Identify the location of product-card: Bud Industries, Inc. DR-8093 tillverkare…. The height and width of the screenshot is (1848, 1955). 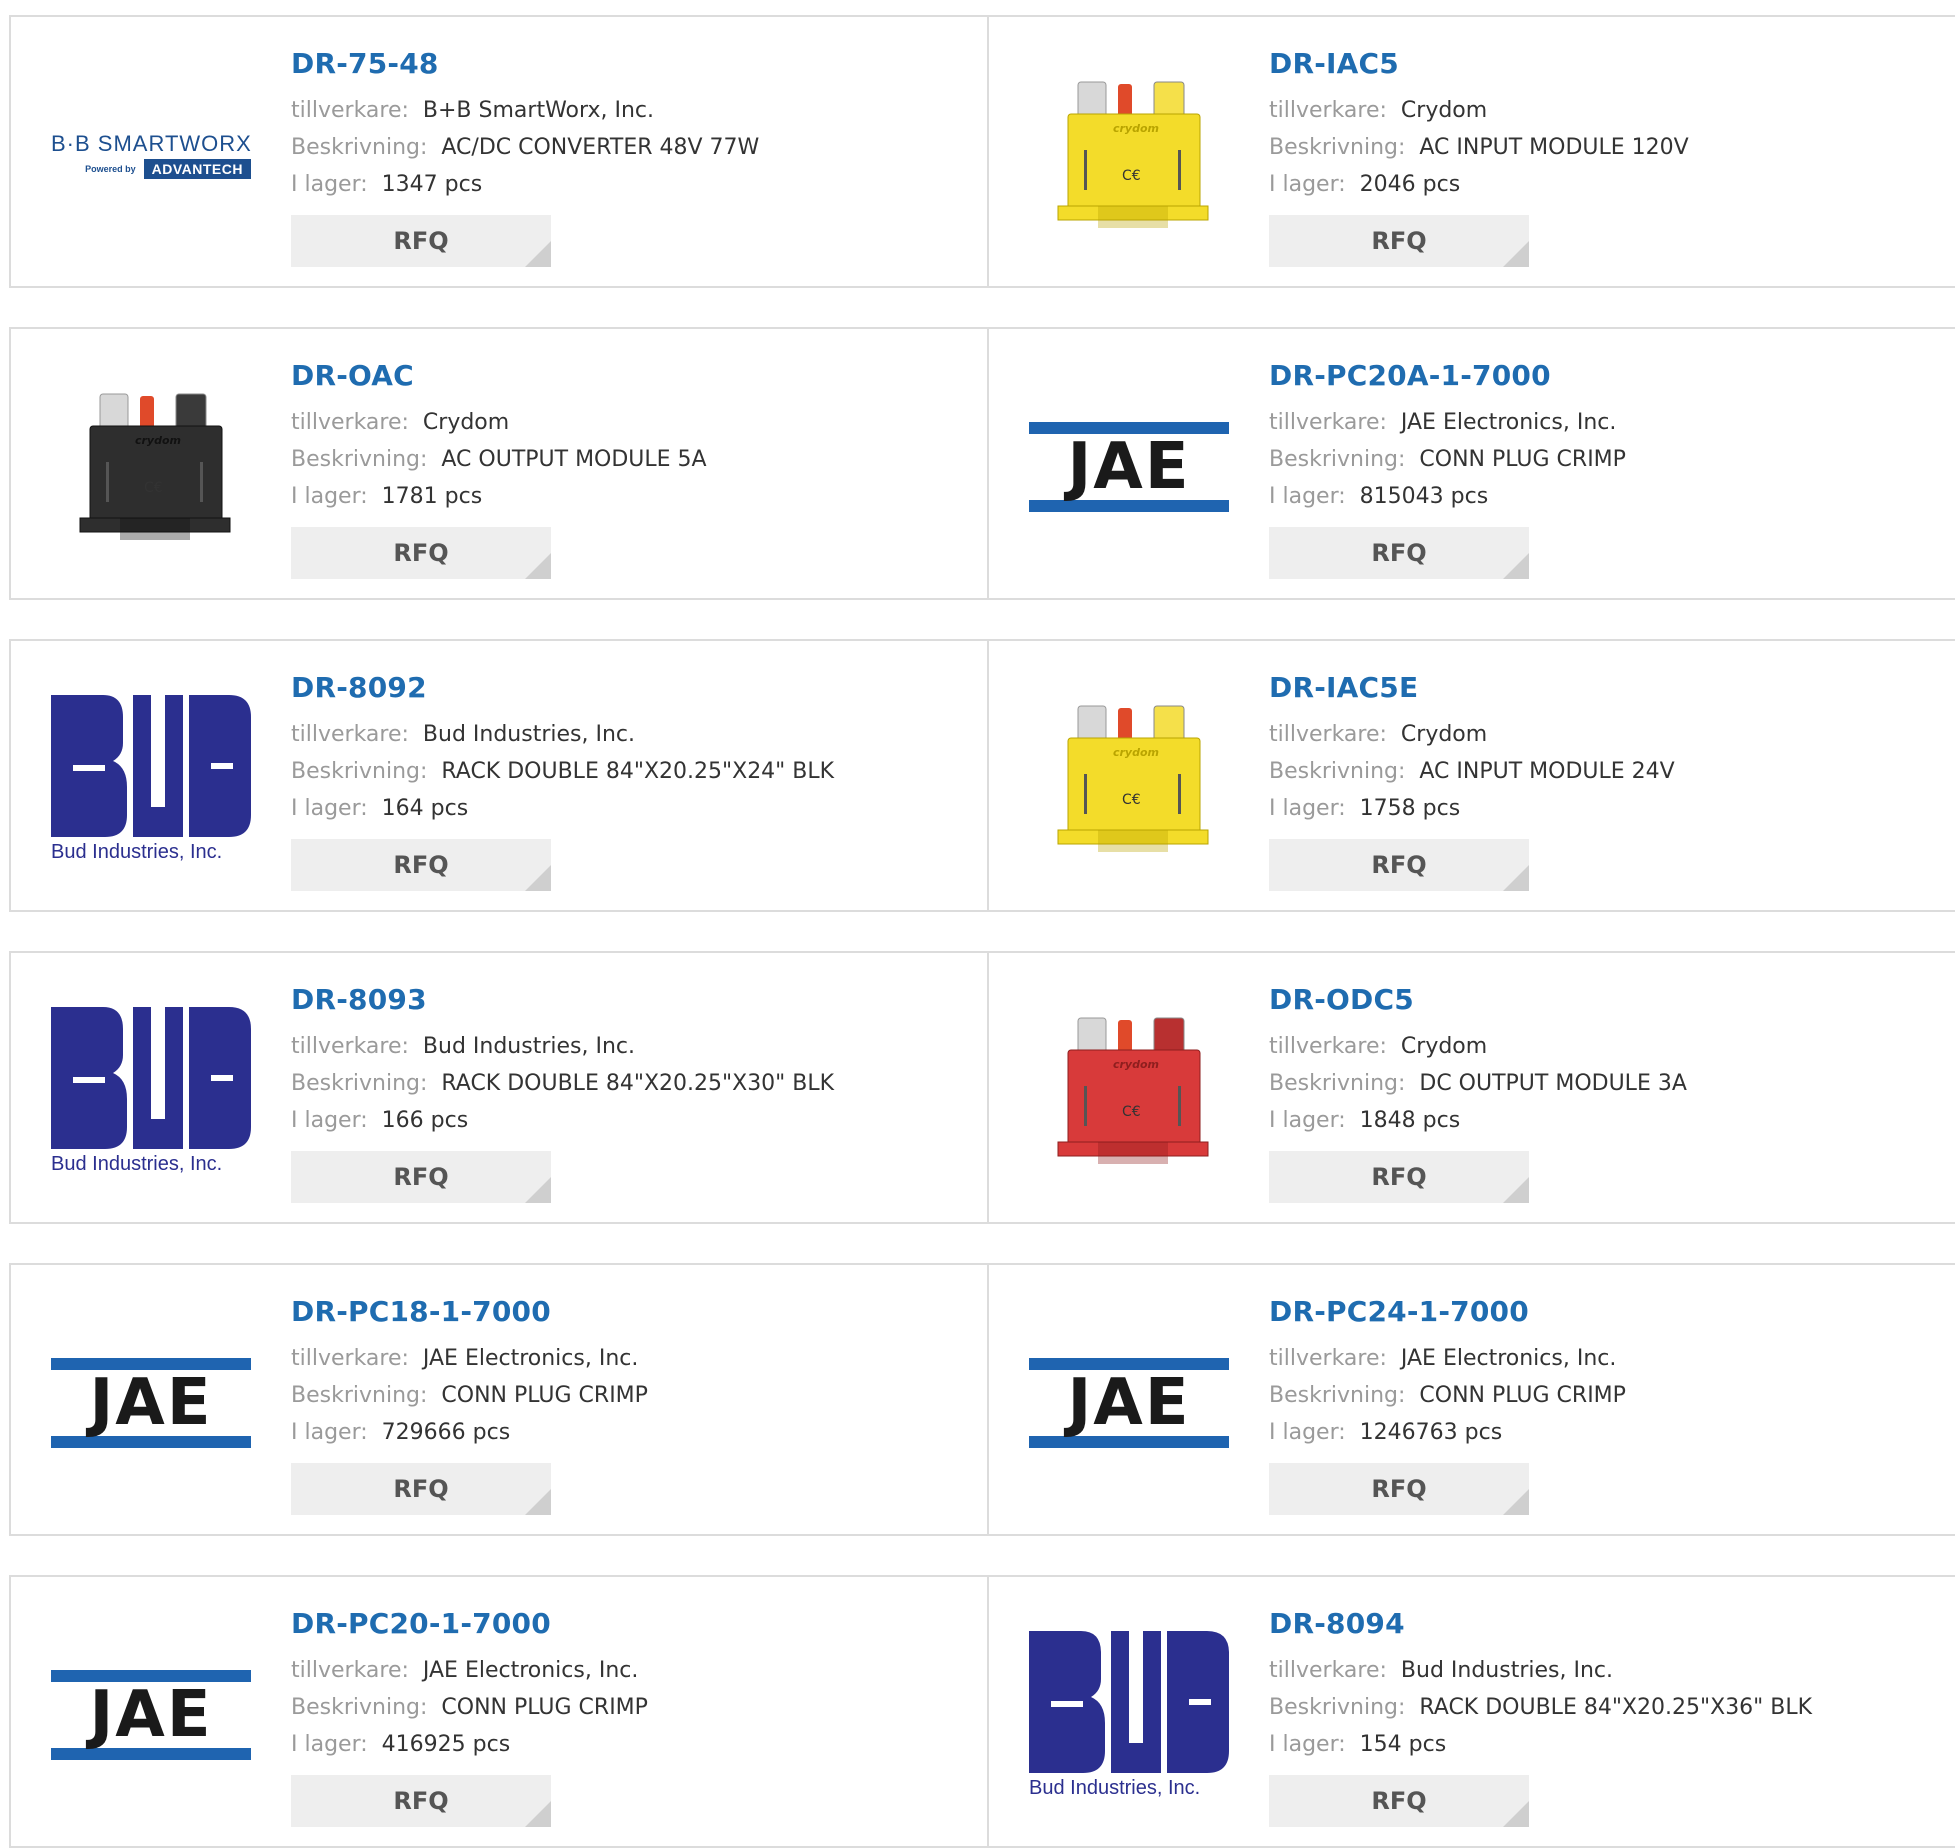
(500, 1087).